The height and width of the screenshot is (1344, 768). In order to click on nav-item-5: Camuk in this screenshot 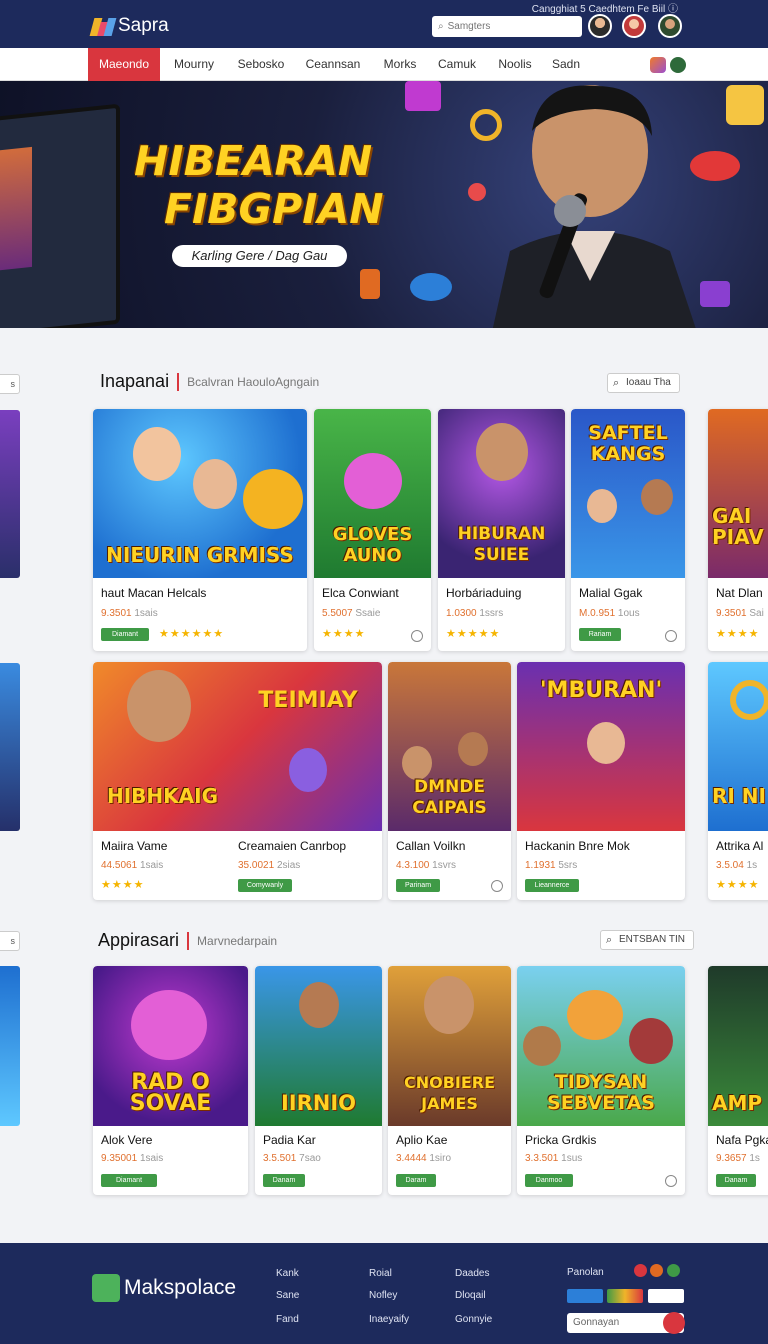, I will do `click(457, 64)`.